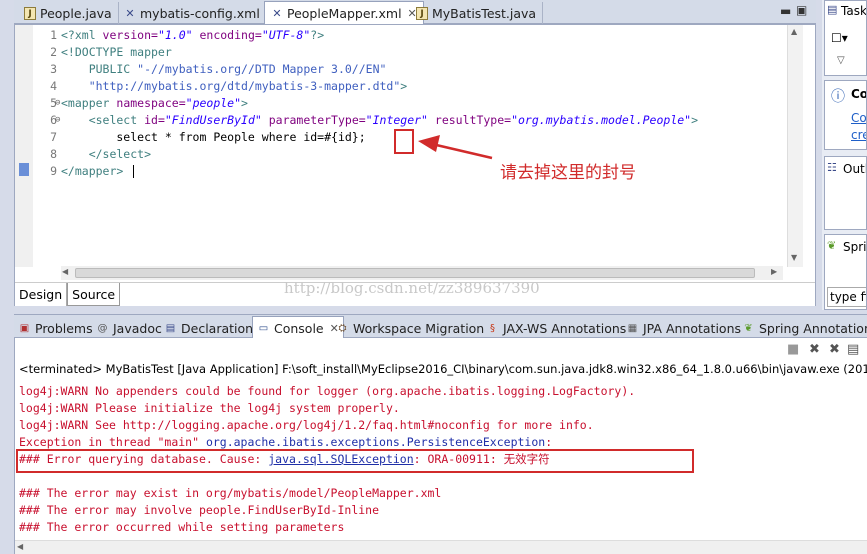  I want to click on spring-view-title: Spri, so click(854, 247).